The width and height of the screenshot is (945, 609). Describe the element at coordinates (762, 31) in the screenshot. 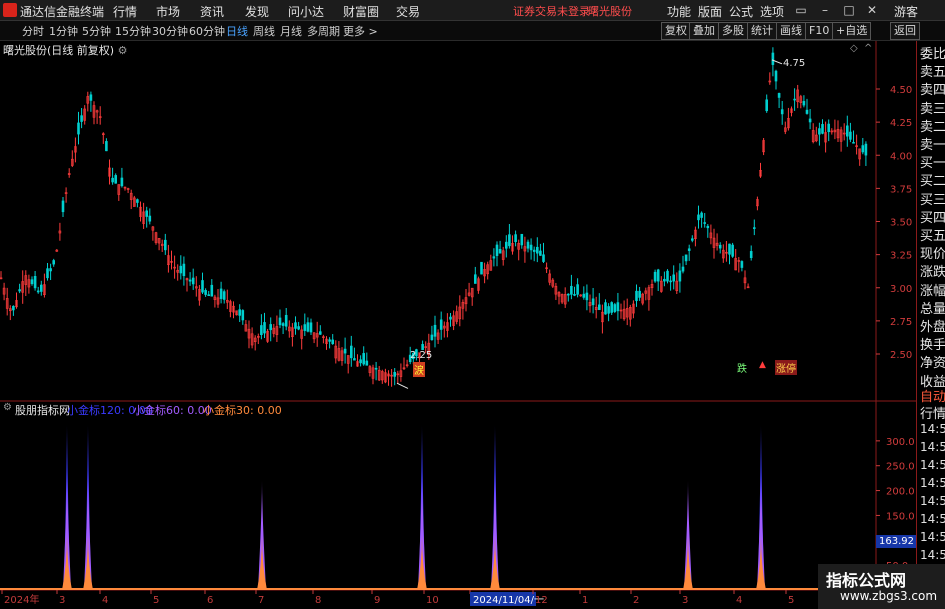

I see `tool-stats-button: 统计` at that location.